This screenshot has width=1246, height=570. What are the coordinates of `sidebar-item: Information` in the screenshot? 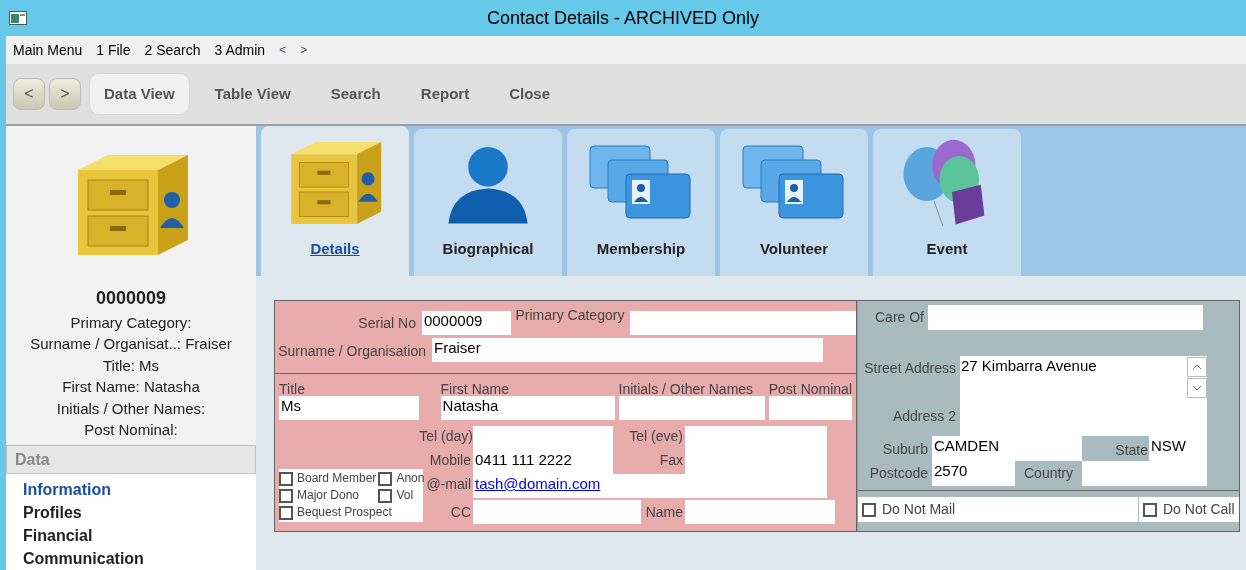 It's located at (131, 489).